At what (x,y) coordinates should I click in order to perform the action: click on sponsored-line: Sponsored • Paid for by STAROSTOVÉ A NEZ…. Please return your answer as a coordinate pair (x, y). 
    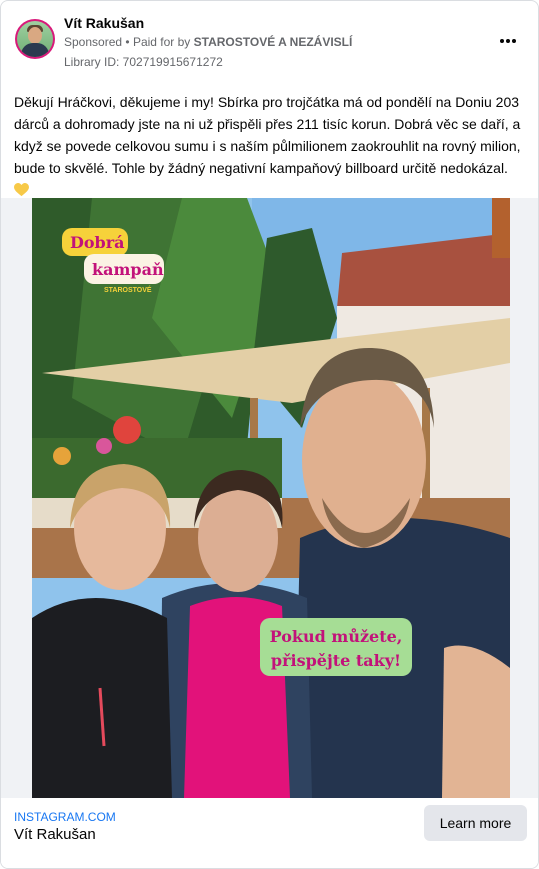
    Looking at the image, I should click on (208, 42).